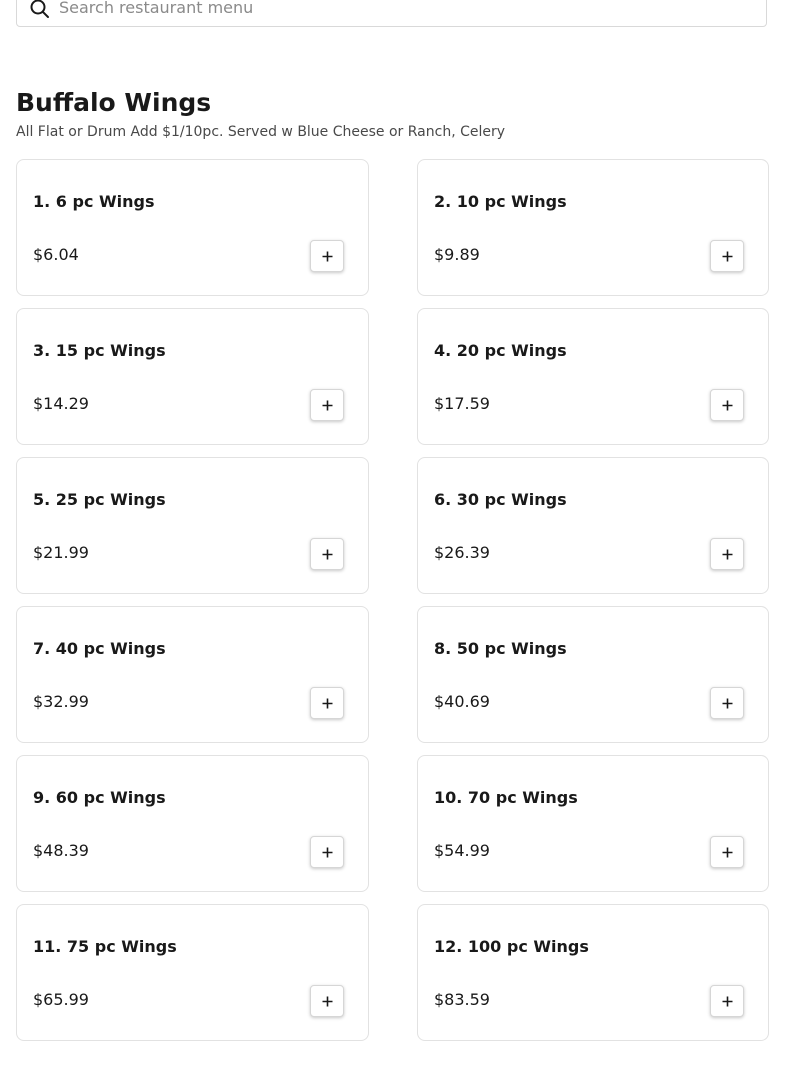 The image size is (785, 1083). Describe the element at coordinates (192, 525) in the screenshot. I see `menu-item-card: 5. 25 pc Wings $21.99` at that location.